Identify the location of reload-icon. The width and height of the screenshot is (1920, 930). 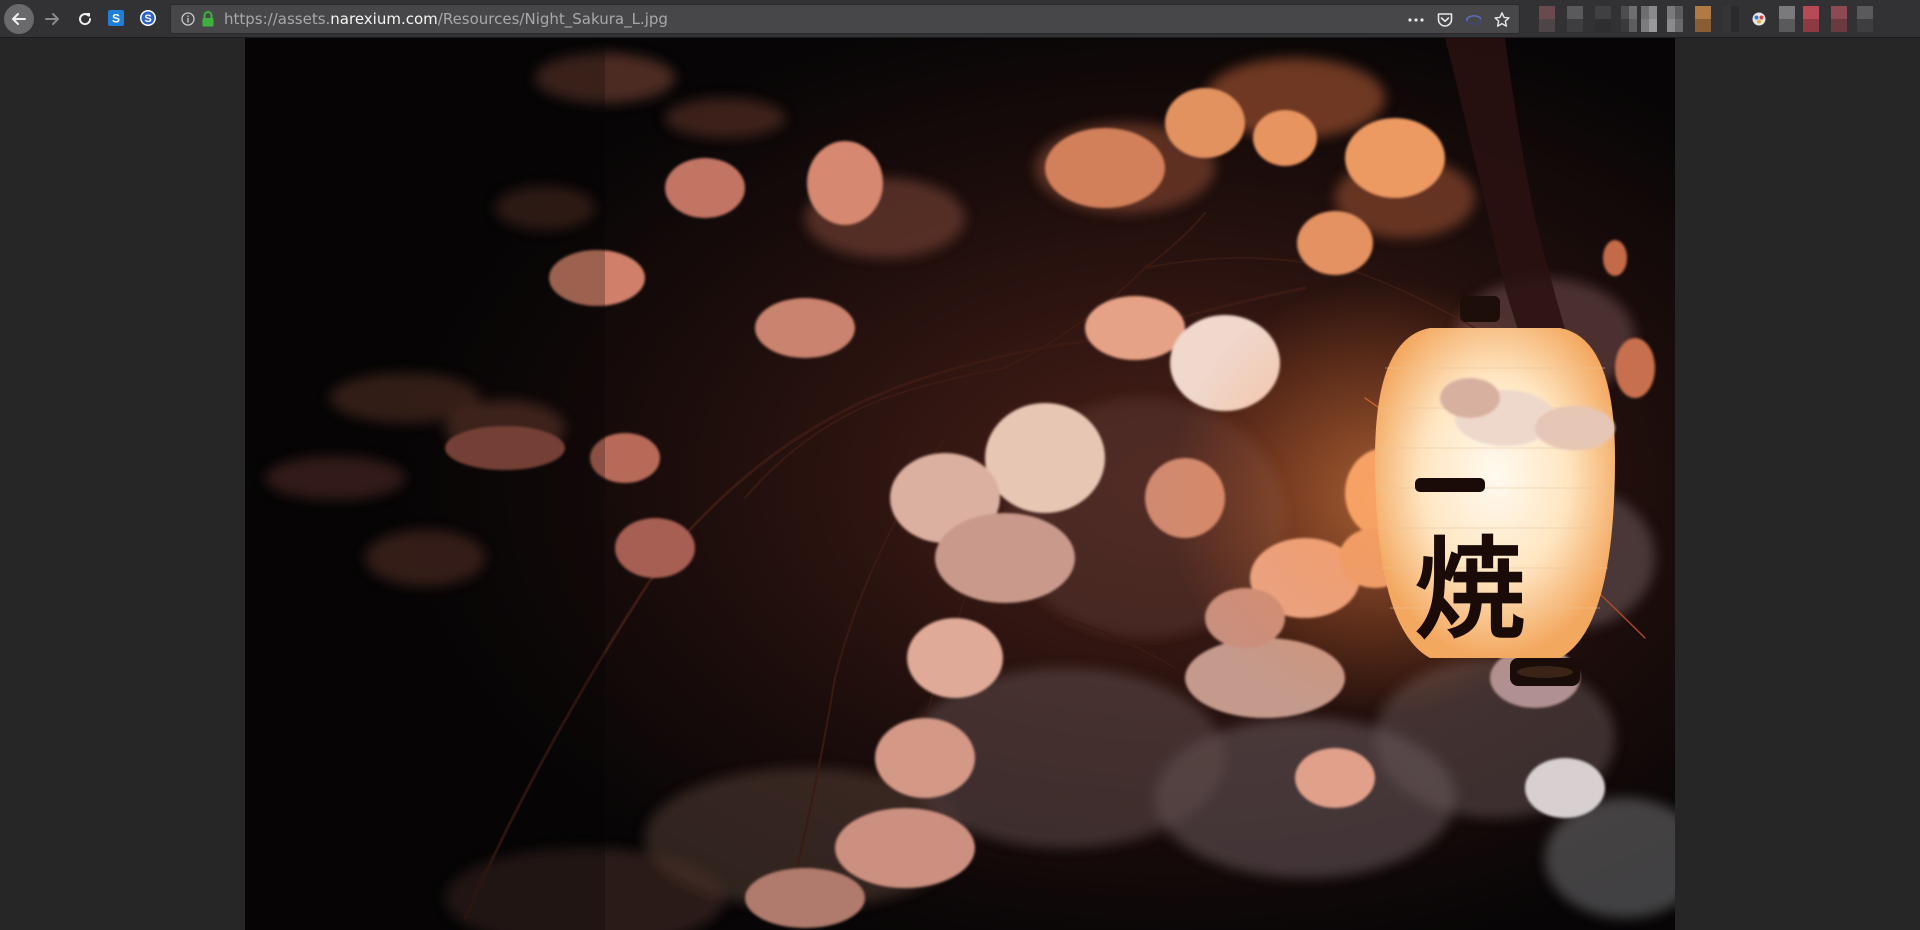
(85, 19).